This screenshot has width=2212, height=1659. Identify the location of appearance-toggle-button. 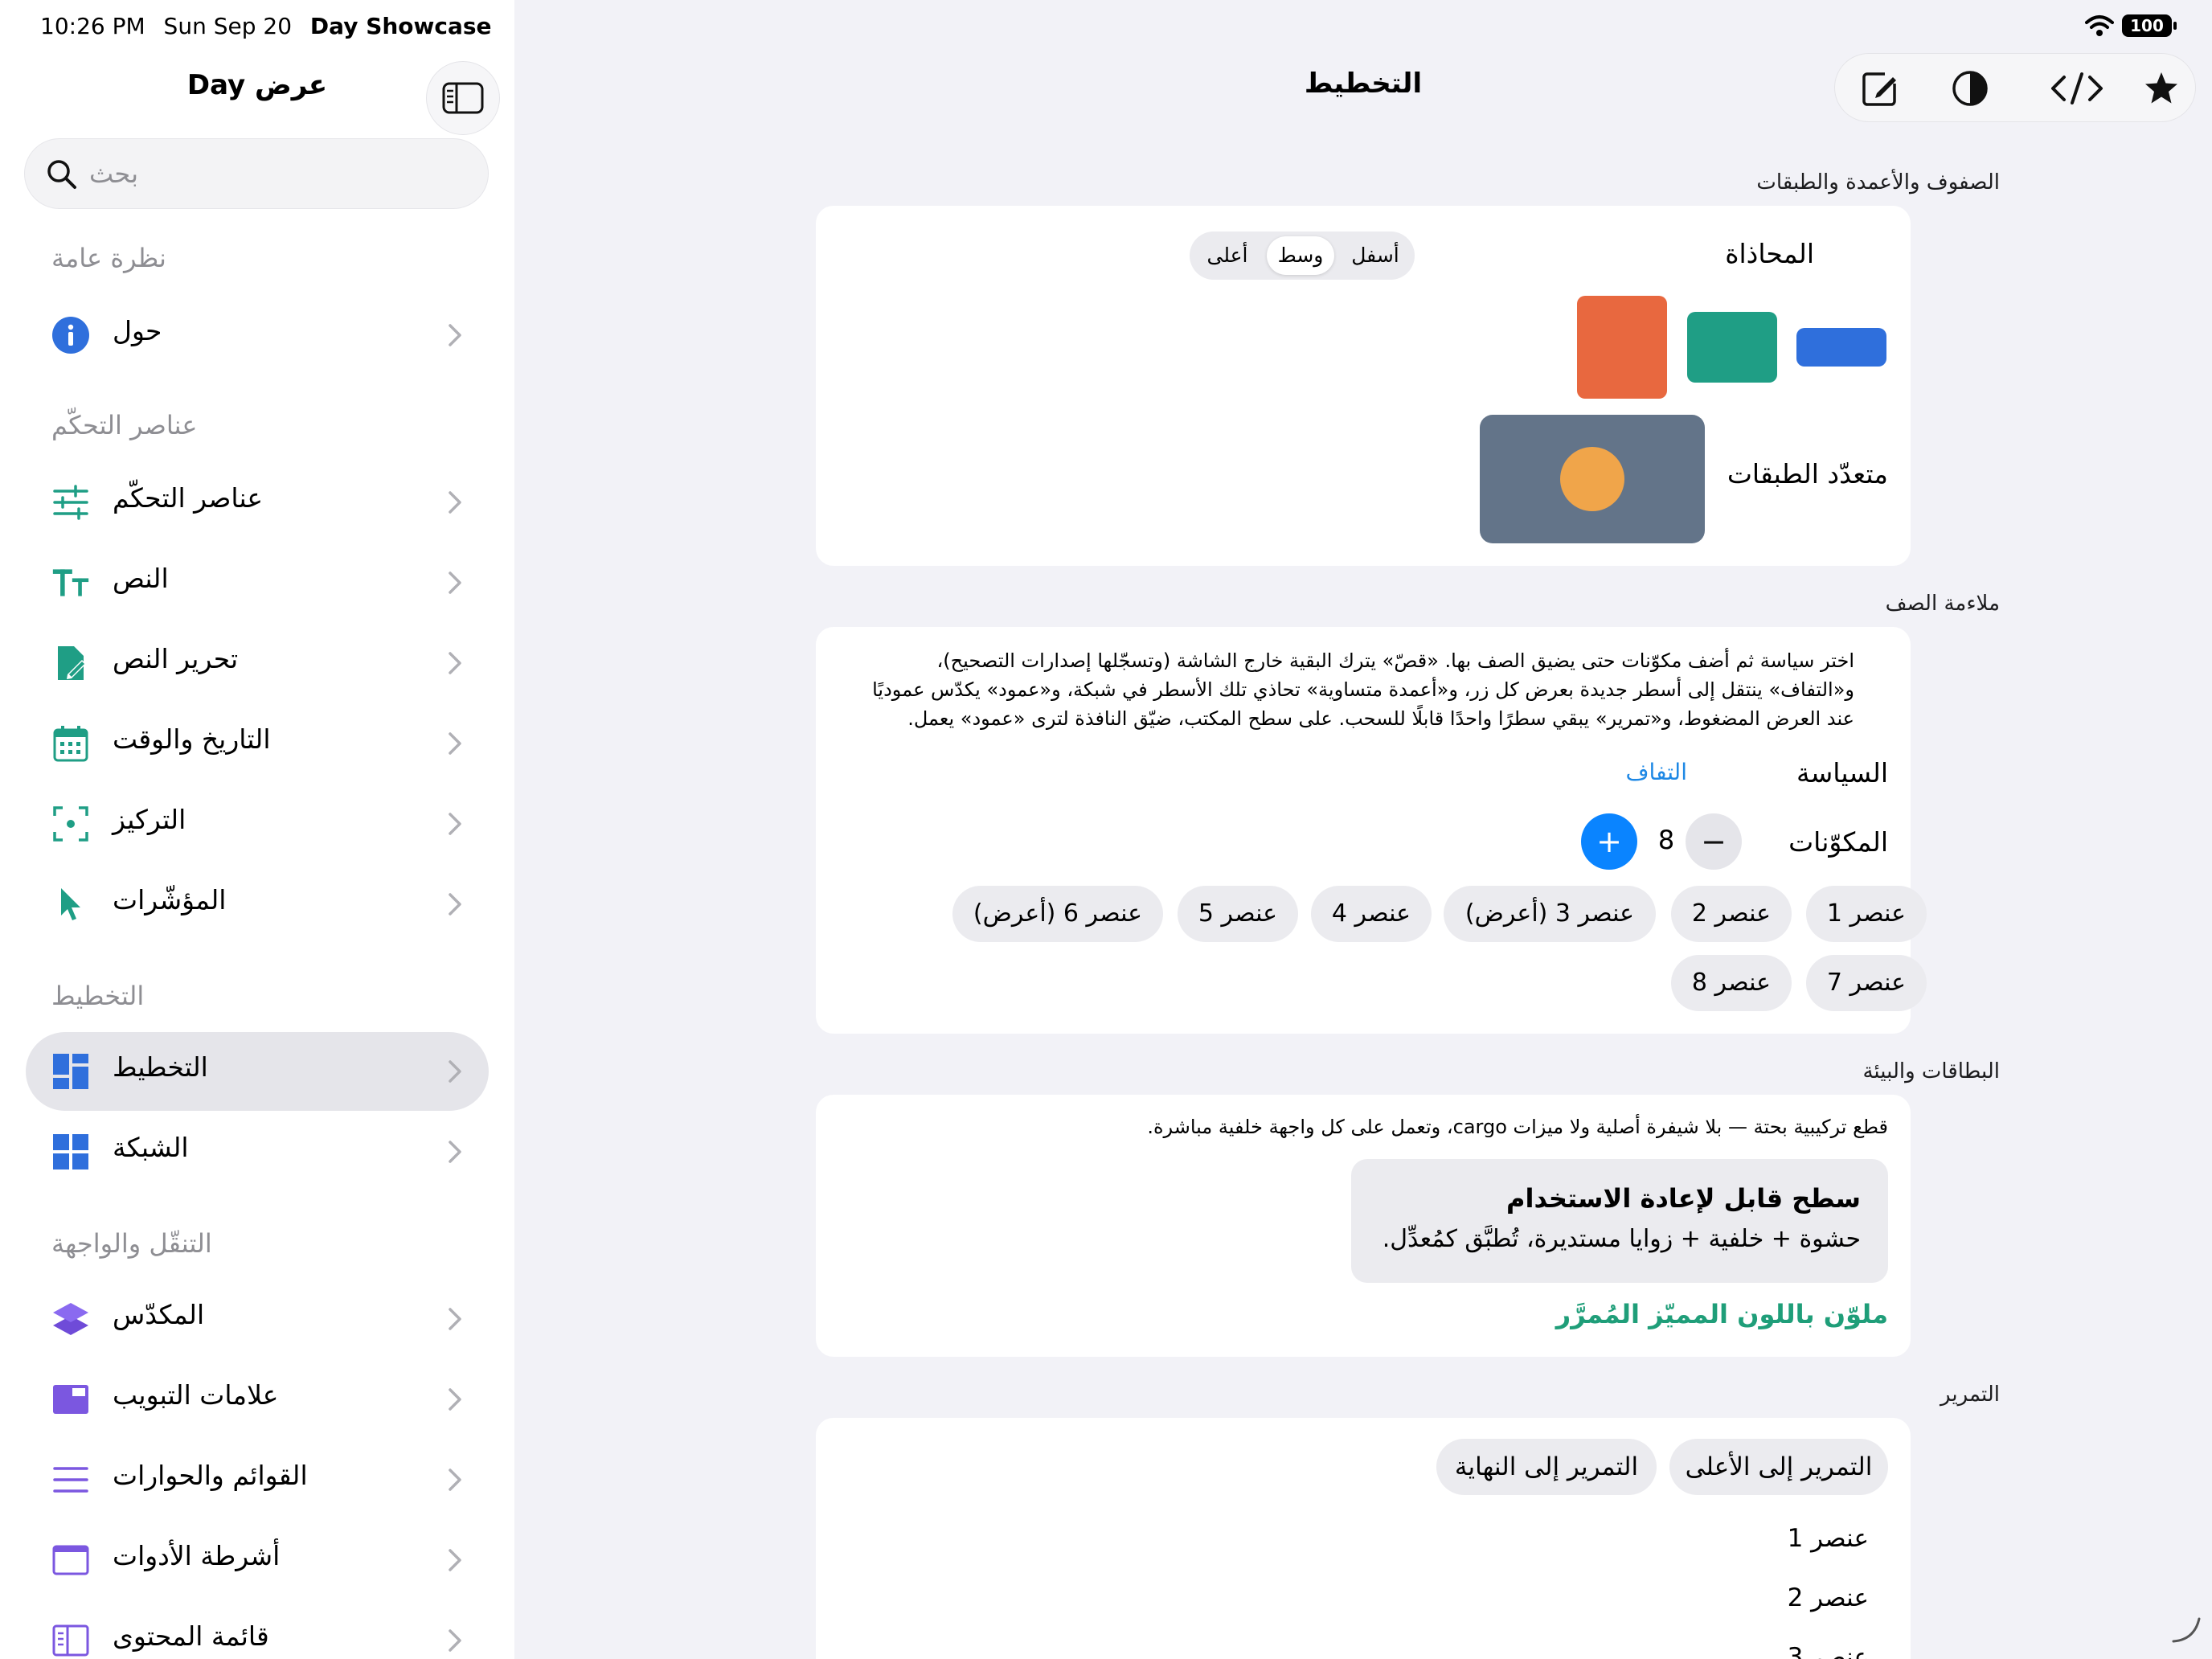
(1970, 88).